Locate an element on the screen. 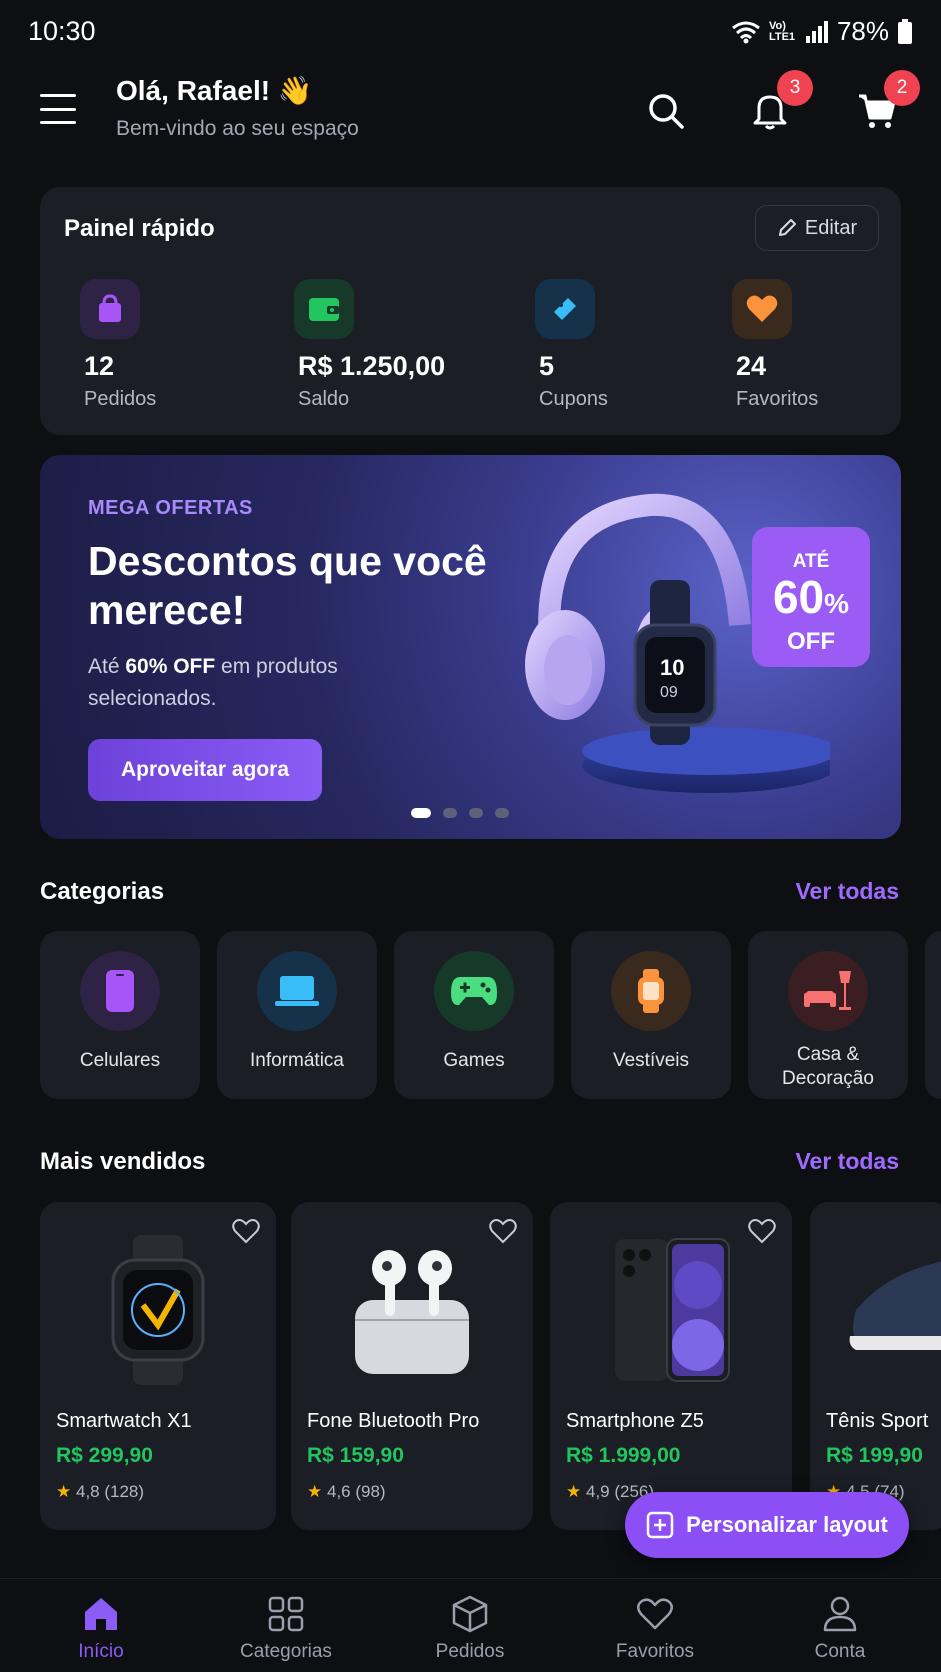 The image size is (941, 1672). category-vestiveis: Vestíveis is located at coordinates (651, 1015).